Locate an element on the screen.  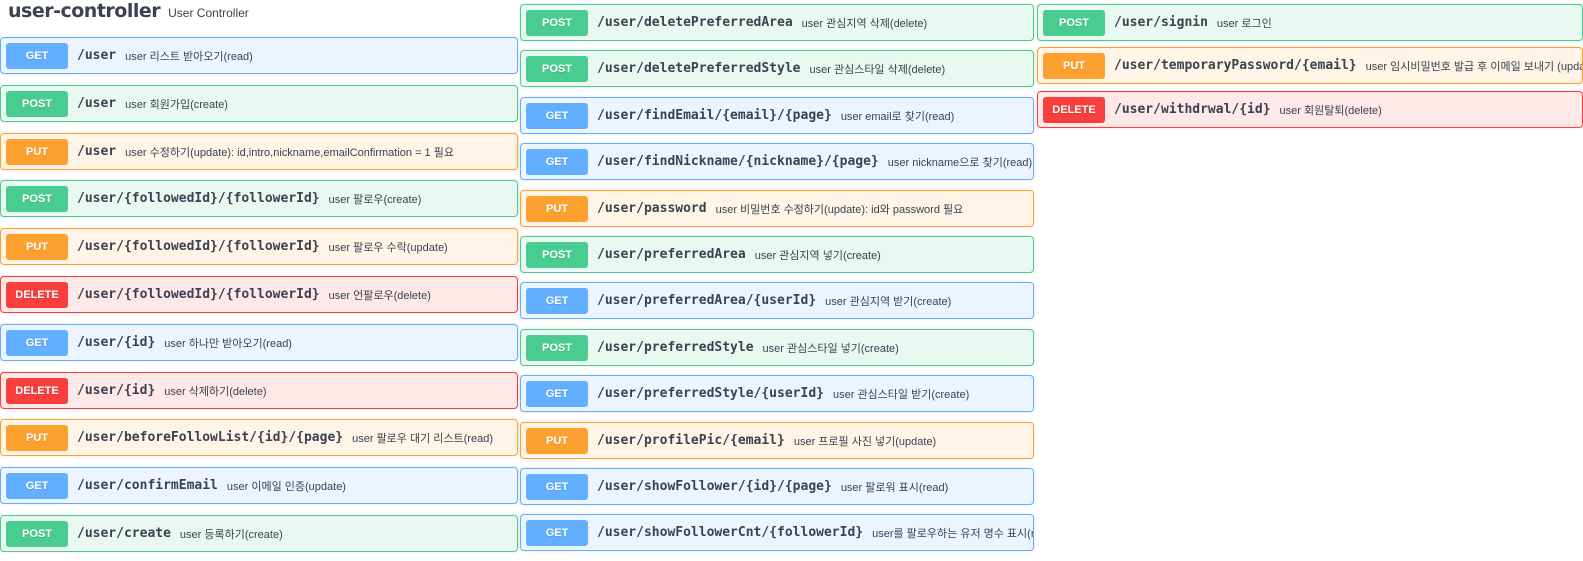
endpoint-path: /user/findNickname/{nickname}/{page} is located at coordinates (738, 161).